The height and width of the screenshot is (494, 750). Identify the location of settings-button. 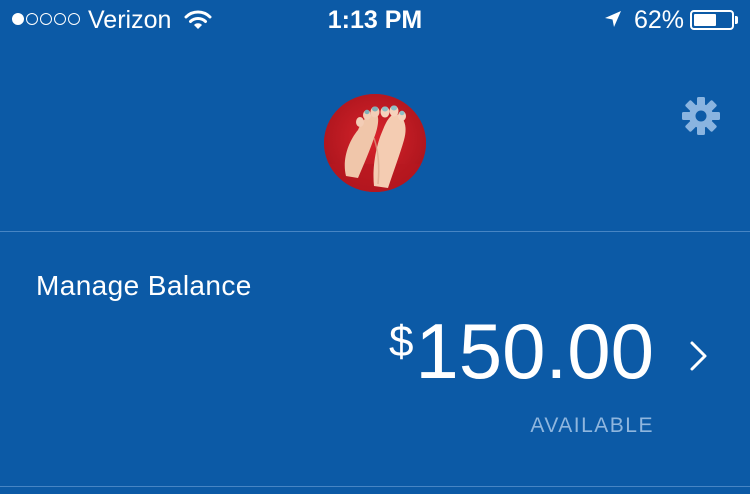
(701, 116).